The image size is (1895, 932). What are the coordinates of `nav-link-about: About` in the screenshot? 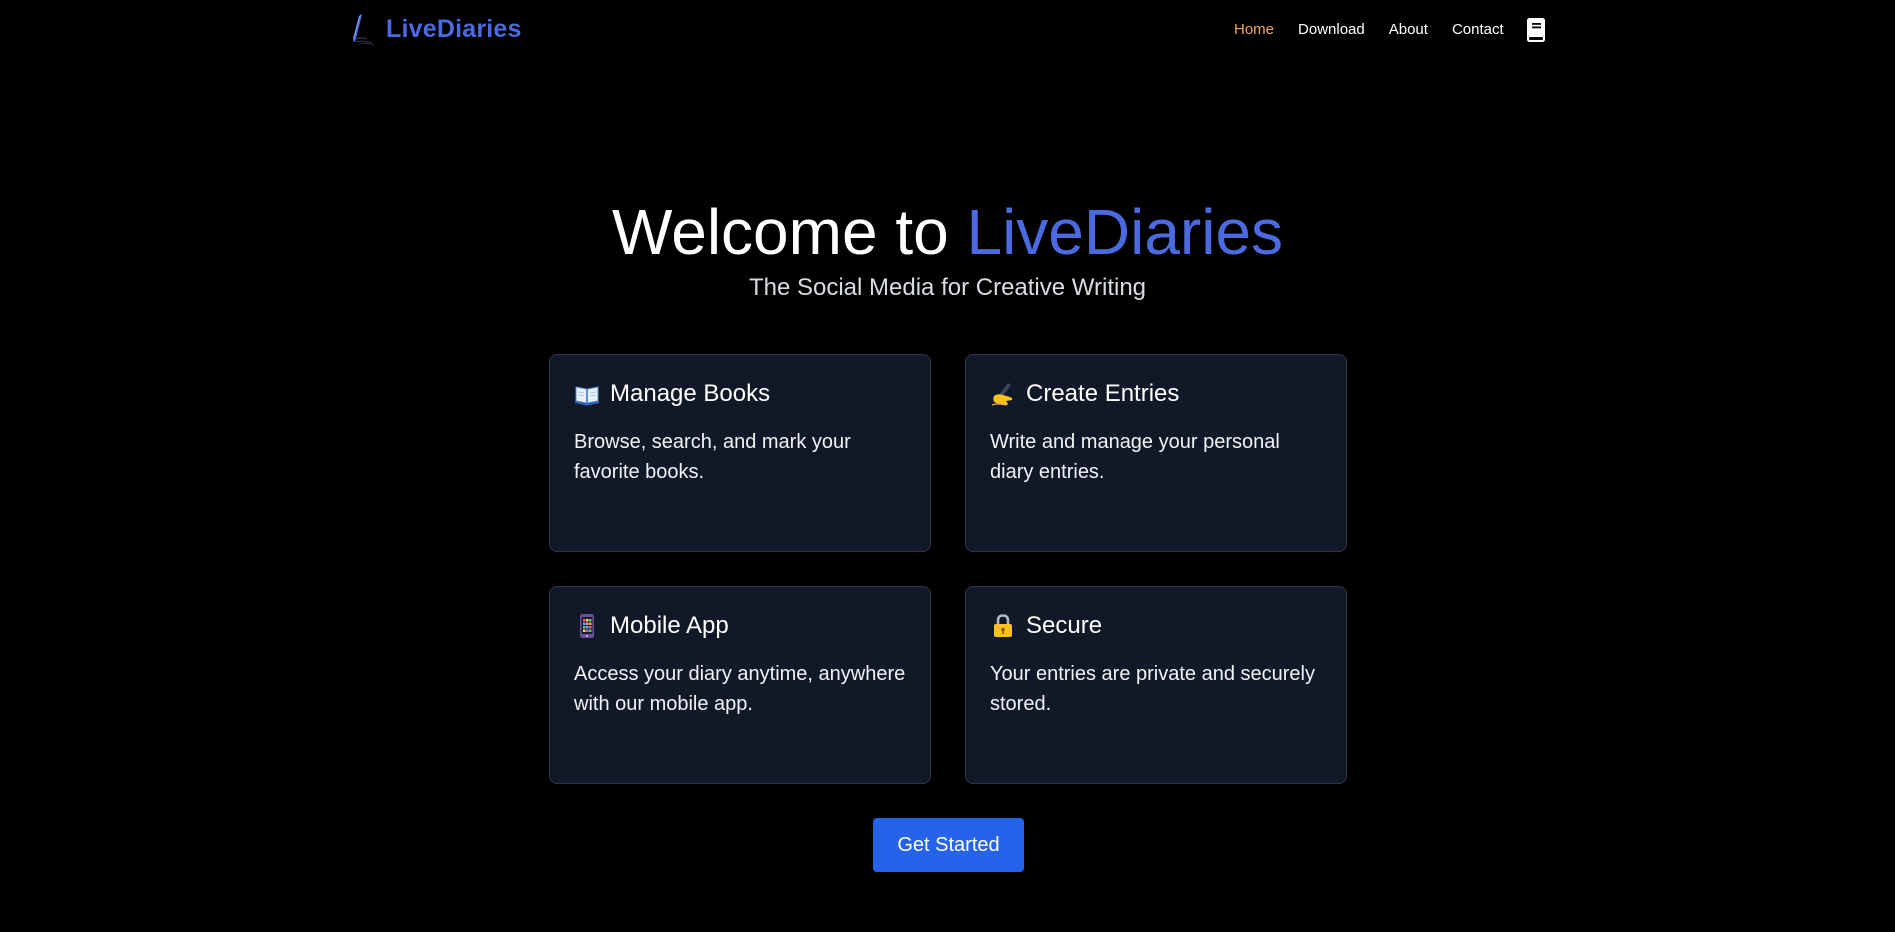 It's located at (1408, 30).